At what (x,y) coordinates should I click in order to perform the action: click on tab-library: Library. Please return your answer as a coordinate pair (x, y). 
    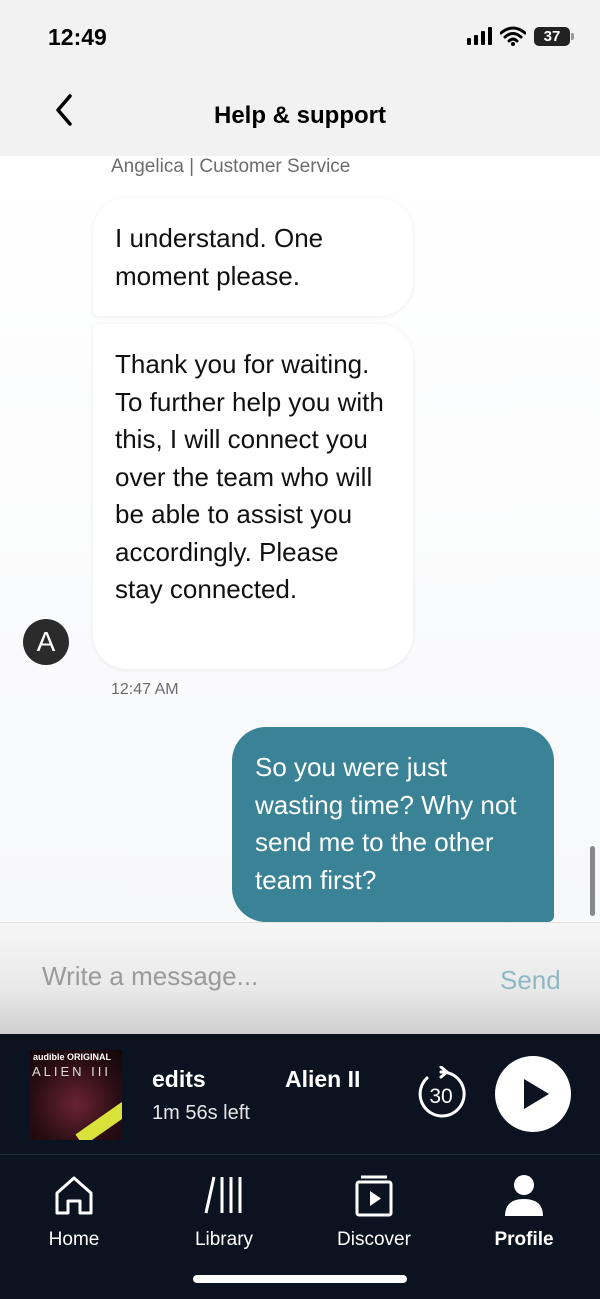
    Looking at the image, I should click on (224, 1210).